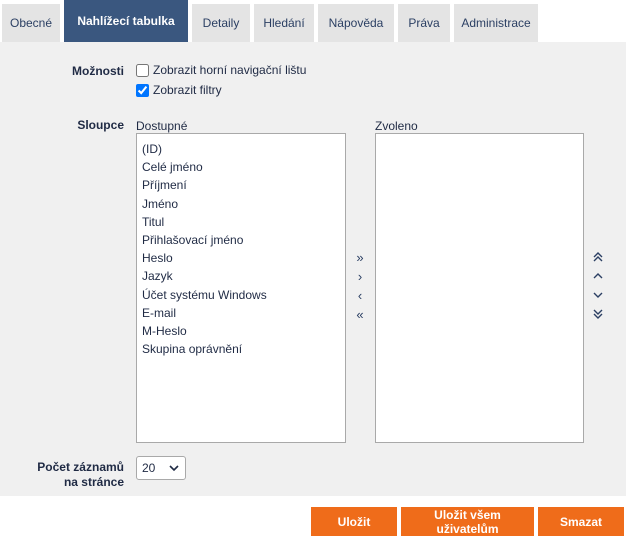 The width and height of the screenshot is (626, 538). I want to click on show-top-nav-checkbox-row: Zobrazit horní navigační lištu, so click(221, 70).